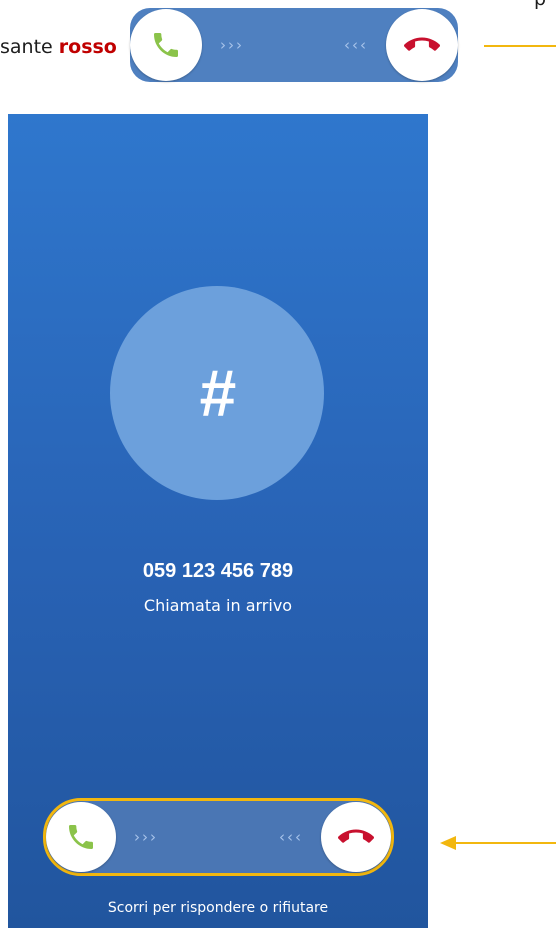 This screenshot has width=556, height=928. What do you see at coordinates (29, 47) in the screenshot?
I see `caption-prefix: sante` at bounding box center [29, 47].